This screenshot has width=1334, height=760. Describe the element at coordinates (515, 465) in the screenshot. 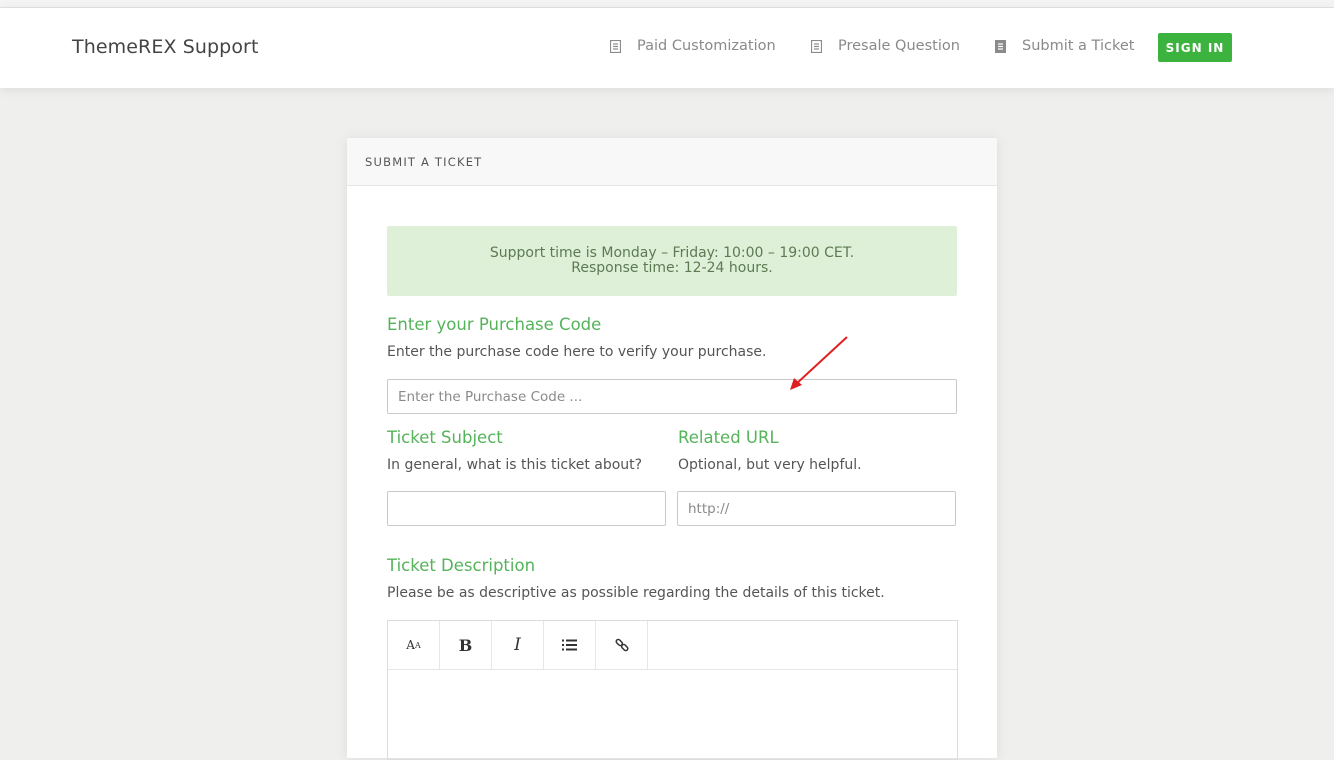

I see `ticket-subject-description: In general, what is this ticket about?` at that location.